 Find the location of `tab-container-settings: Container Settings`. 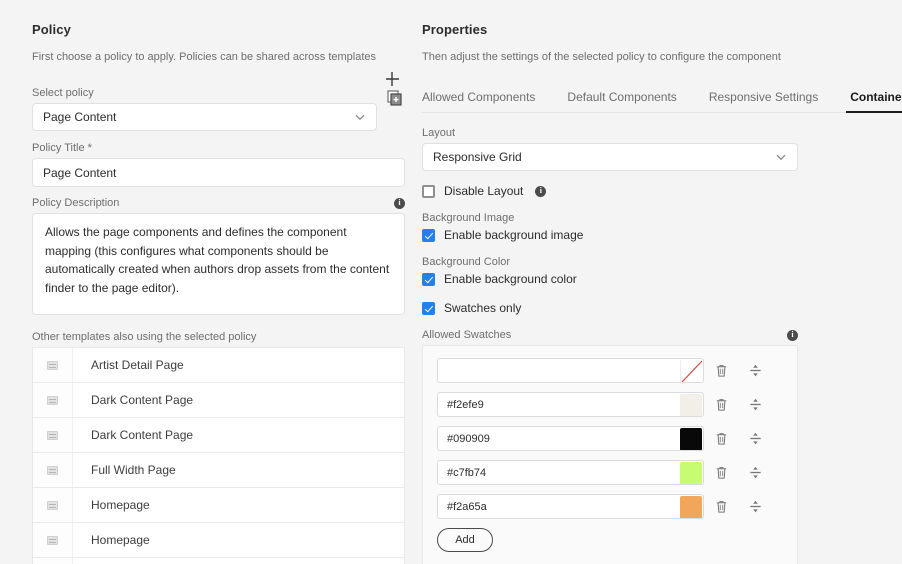

tab-container-settings: Container Settings is located at coordinates (874, 101).